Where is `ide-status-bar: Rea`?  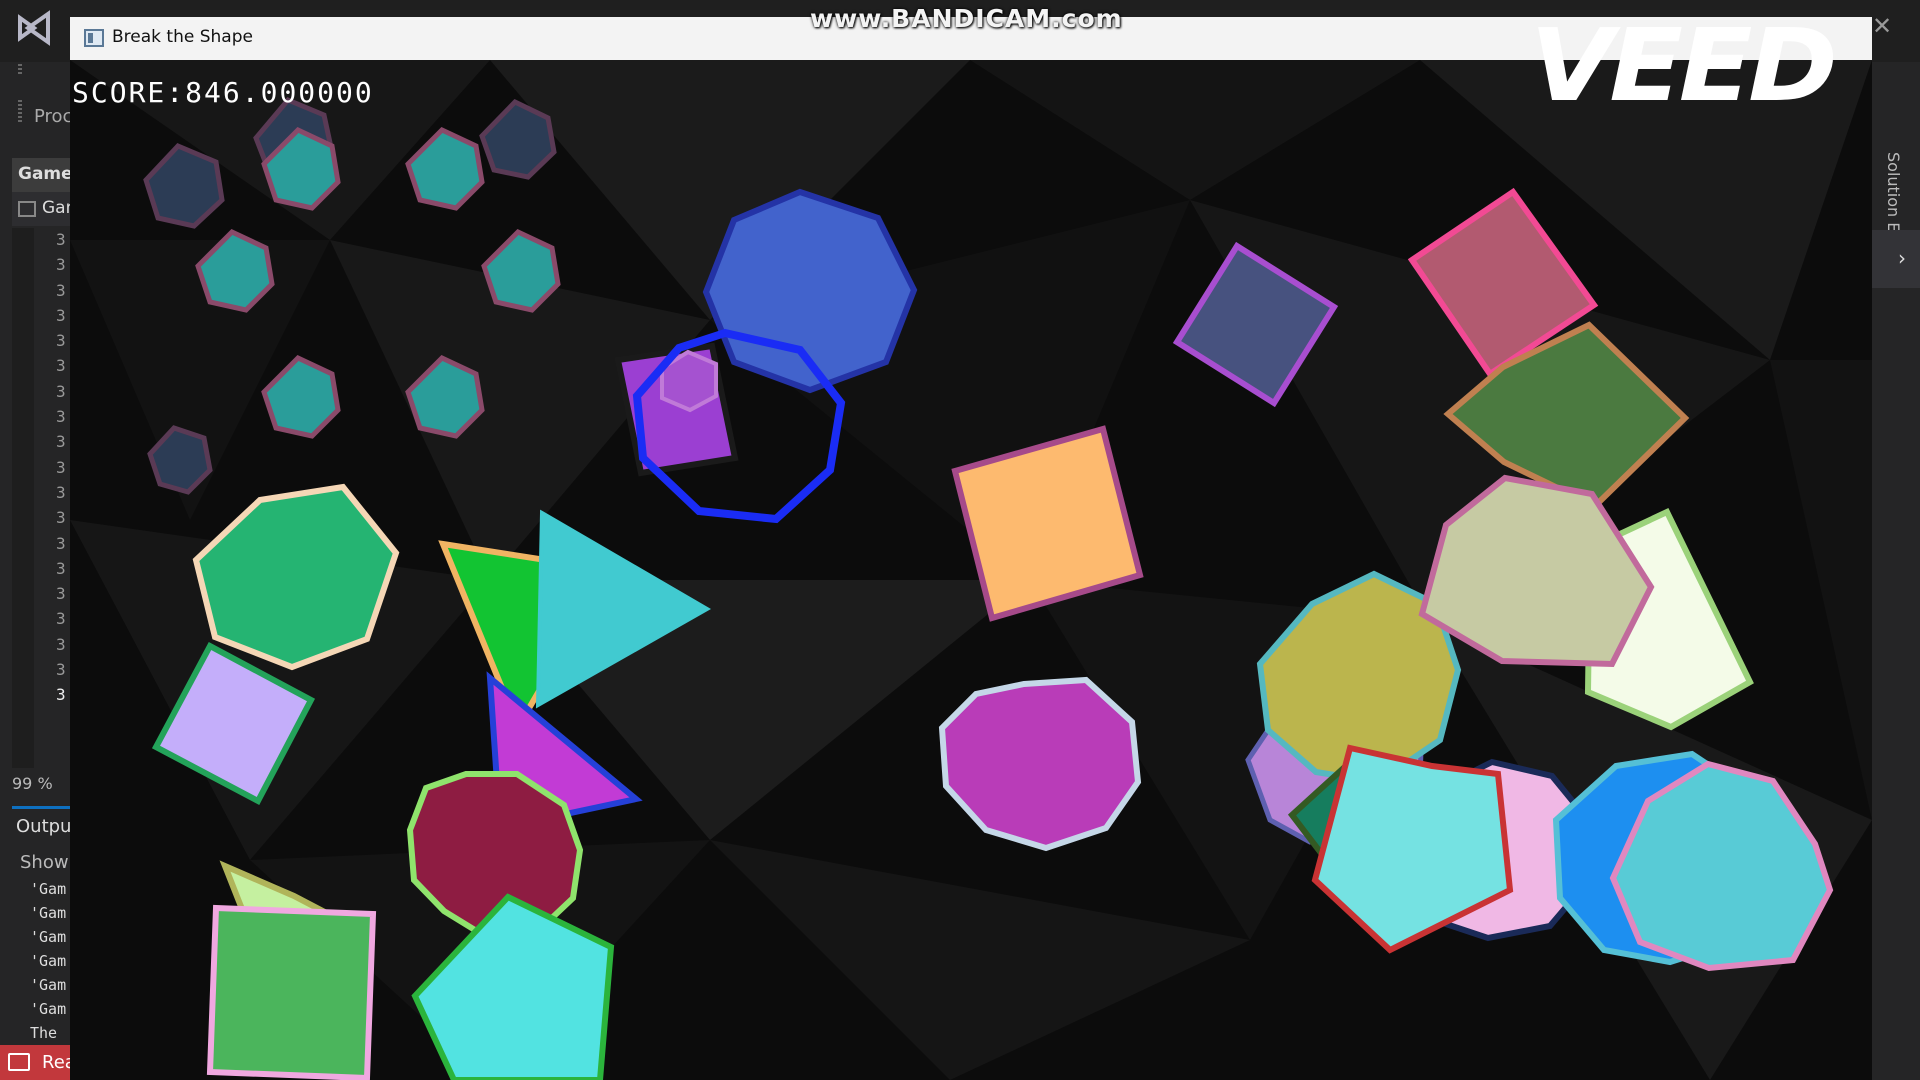 ide-status-bar: Rea is located at coordinates (38, 1062).